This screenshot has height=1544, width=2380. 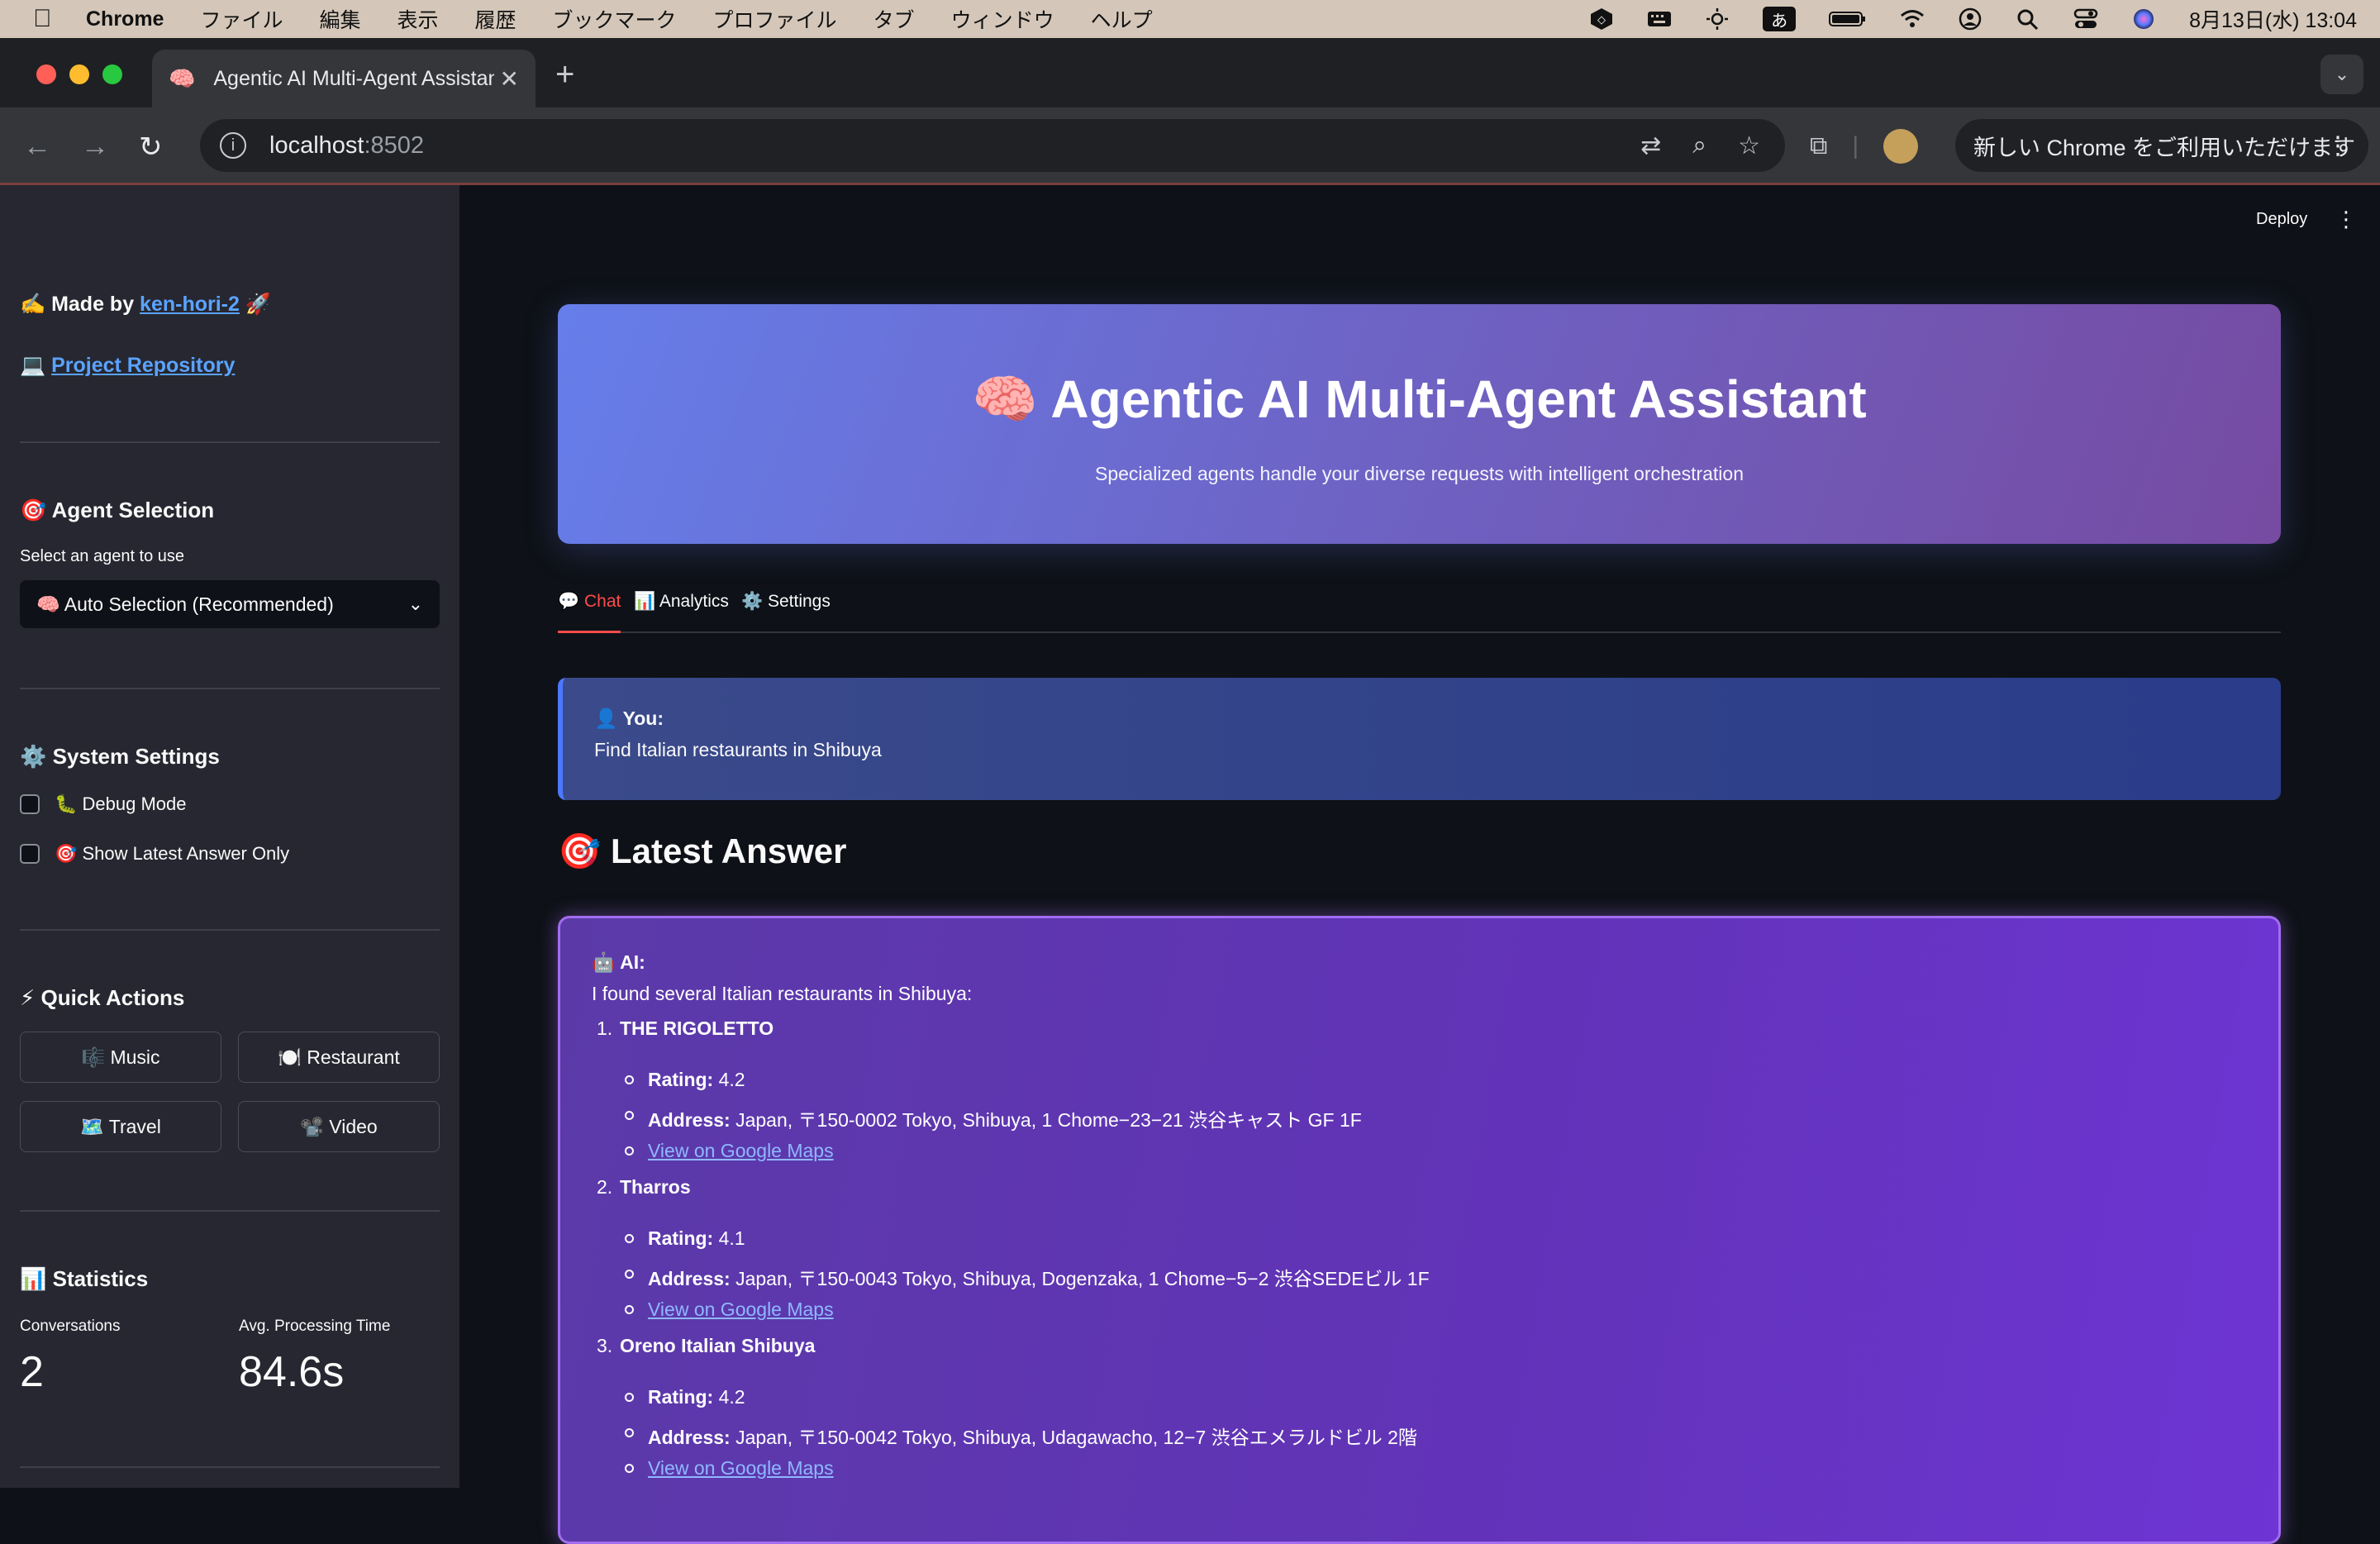 What do you see at coordinates (786, 612) in the screenshot?
I see `tab-settings: ⚙️ Settings` at bounding box center [786, 612].